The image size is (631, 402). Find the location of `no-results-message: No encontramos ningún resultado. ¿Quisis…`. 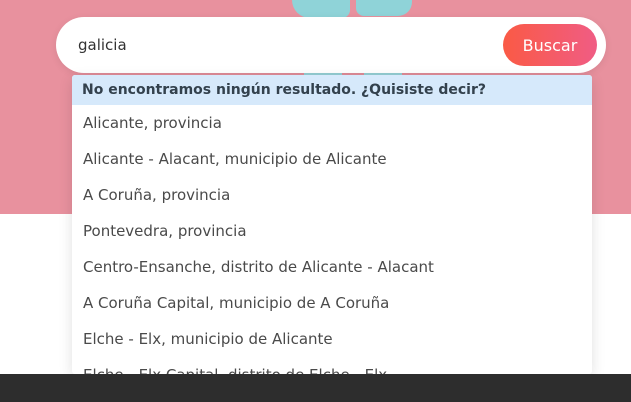

no-results-message: No encontramos ningún resultado. ¿Quisis… is located at coordinates (332, 90).